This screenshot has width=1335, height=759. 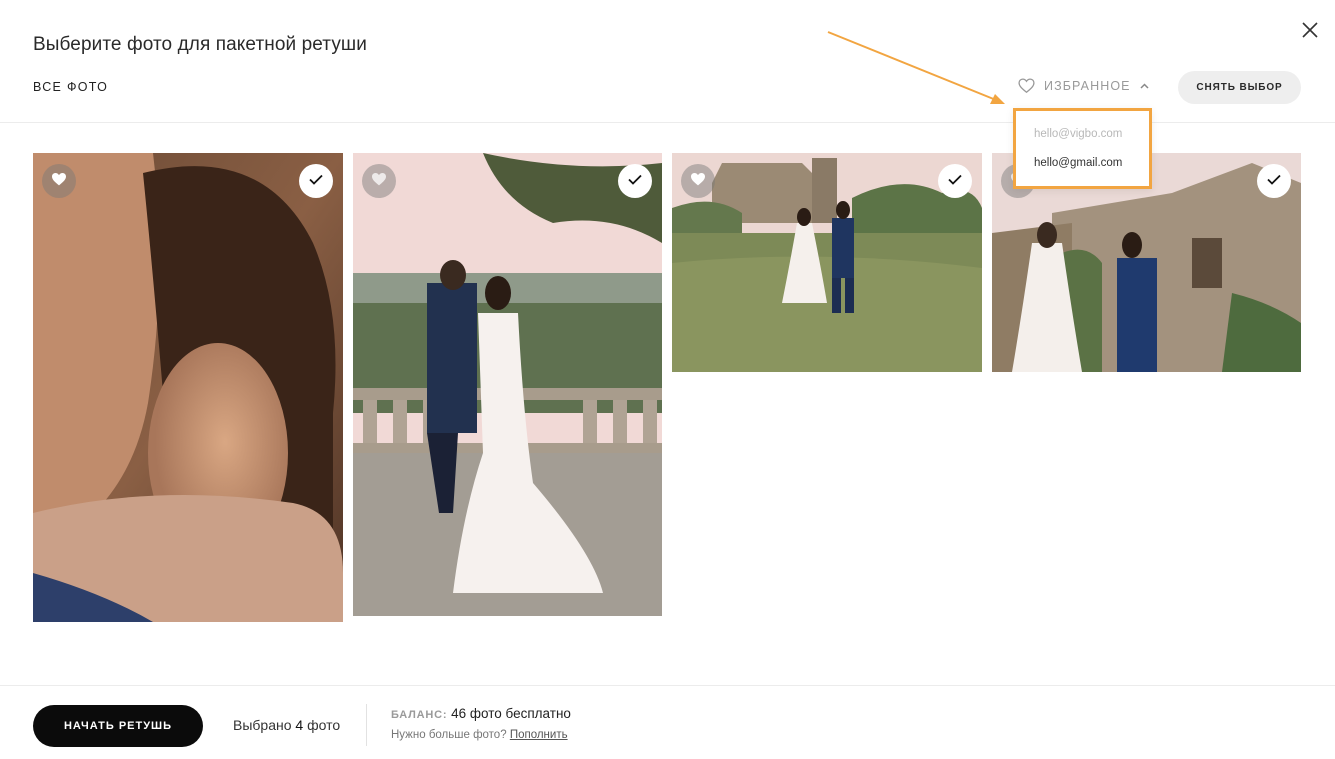 What do you see at coordinates (1082, 148) in the screenshot?
I see `favorites-dropdown: hello@vigbo.com hello@gmail.com` at bounding box center [1082, 148].